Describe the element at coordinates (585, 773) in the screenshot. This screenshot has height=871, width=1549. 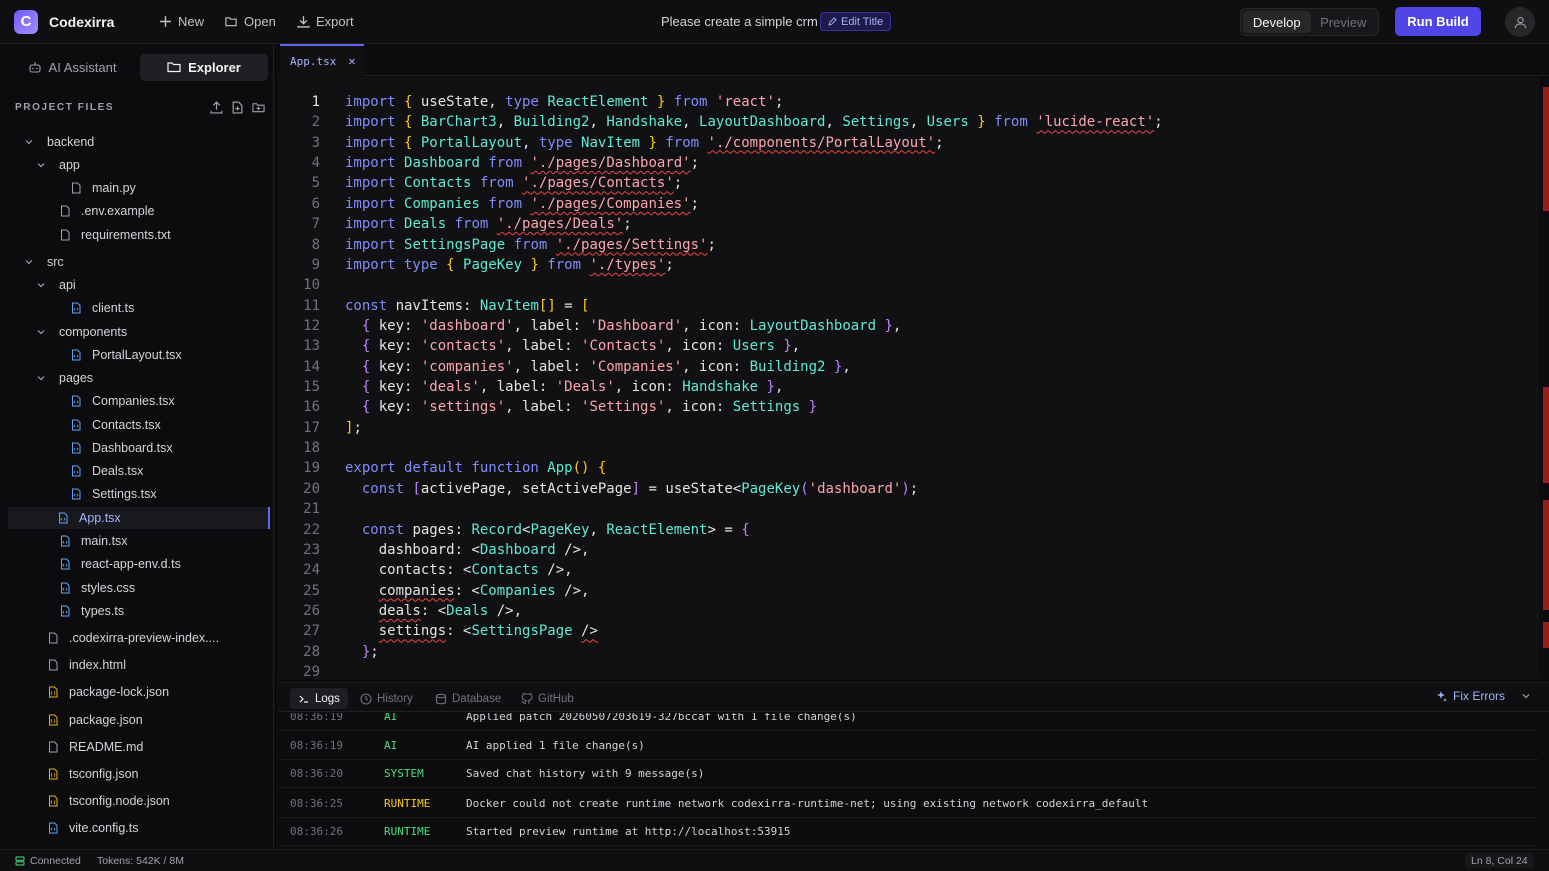
I see `log-message: Saved chat history with 9 message(s)` at that location.